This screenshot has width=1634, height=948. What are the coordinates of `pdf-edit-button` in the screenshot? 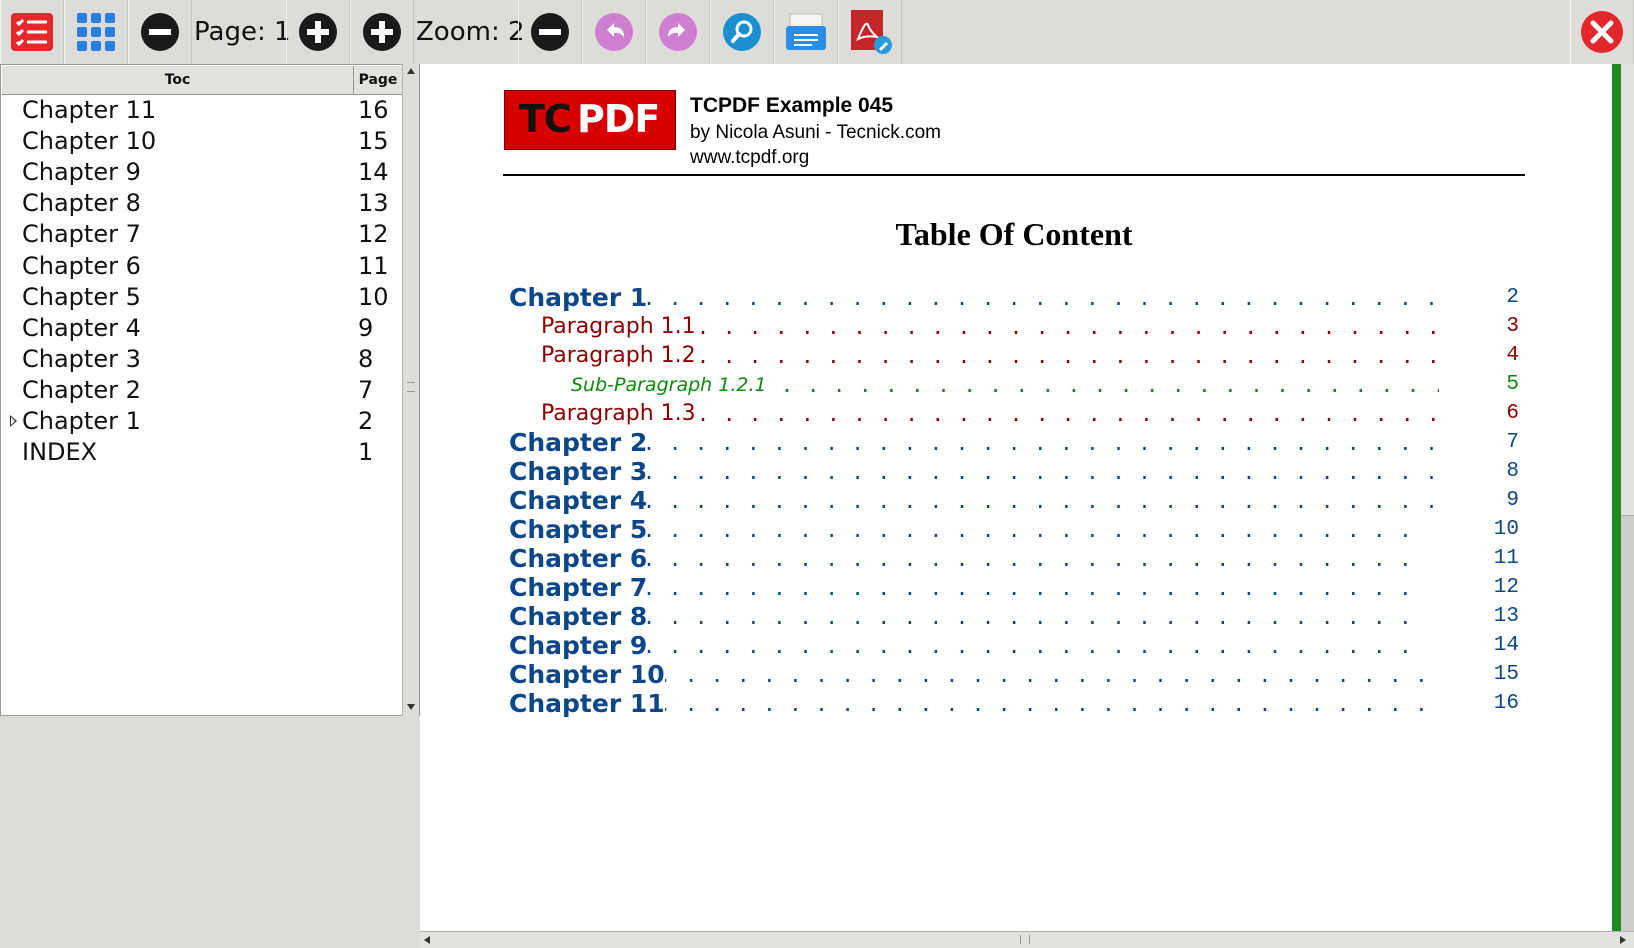 It's located at (870, 32).